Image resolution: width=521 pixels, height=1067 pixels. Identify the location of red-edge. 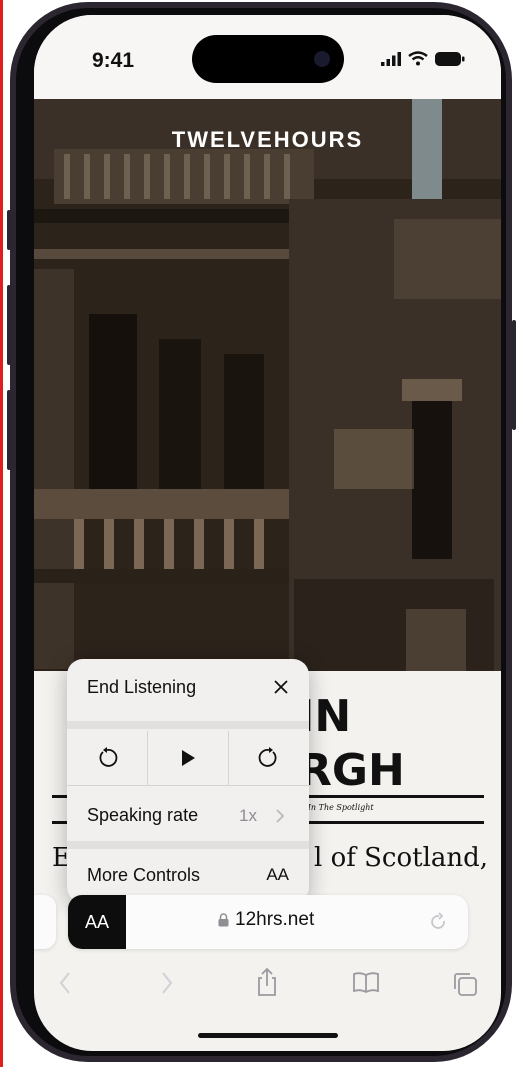
(1, 533).